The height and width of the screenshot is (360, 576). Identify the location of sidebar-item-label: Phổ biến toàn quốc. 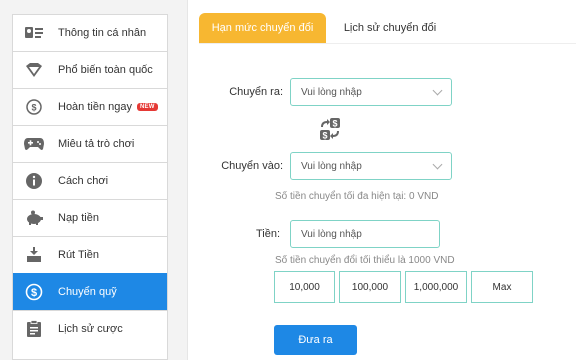
(105, 70).